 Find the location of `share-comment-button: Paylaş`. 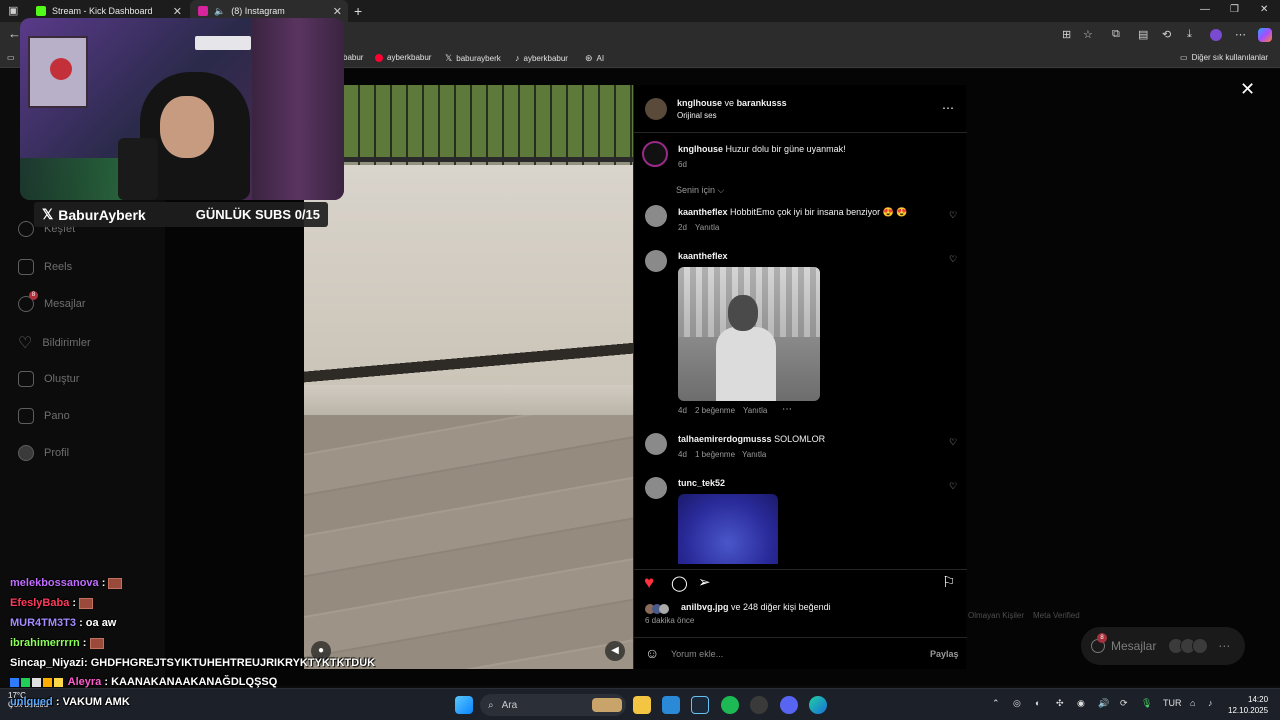

share-comment-button: Paylaş is located at coordinates (944, 654).